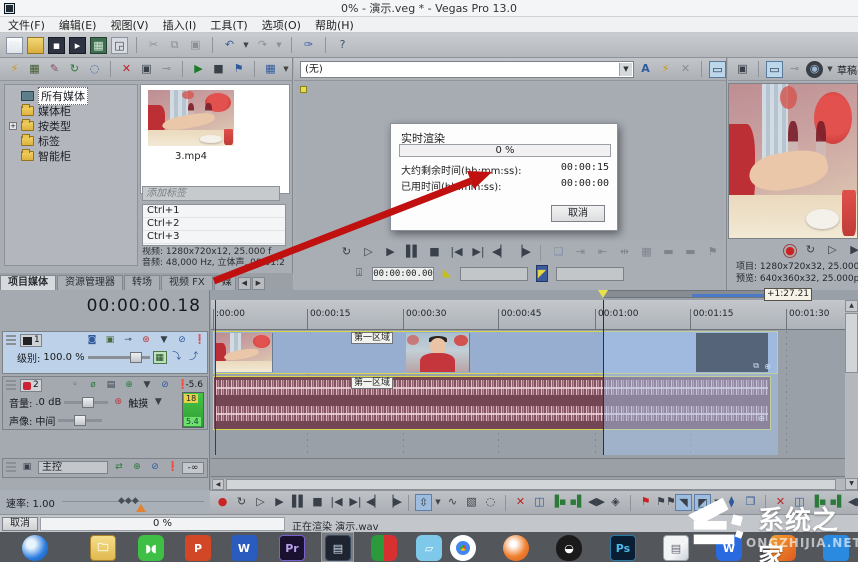  Describe the element at coordinates (77, 45) in the screenshot. I see `render-as-icon: ▸` at that location.